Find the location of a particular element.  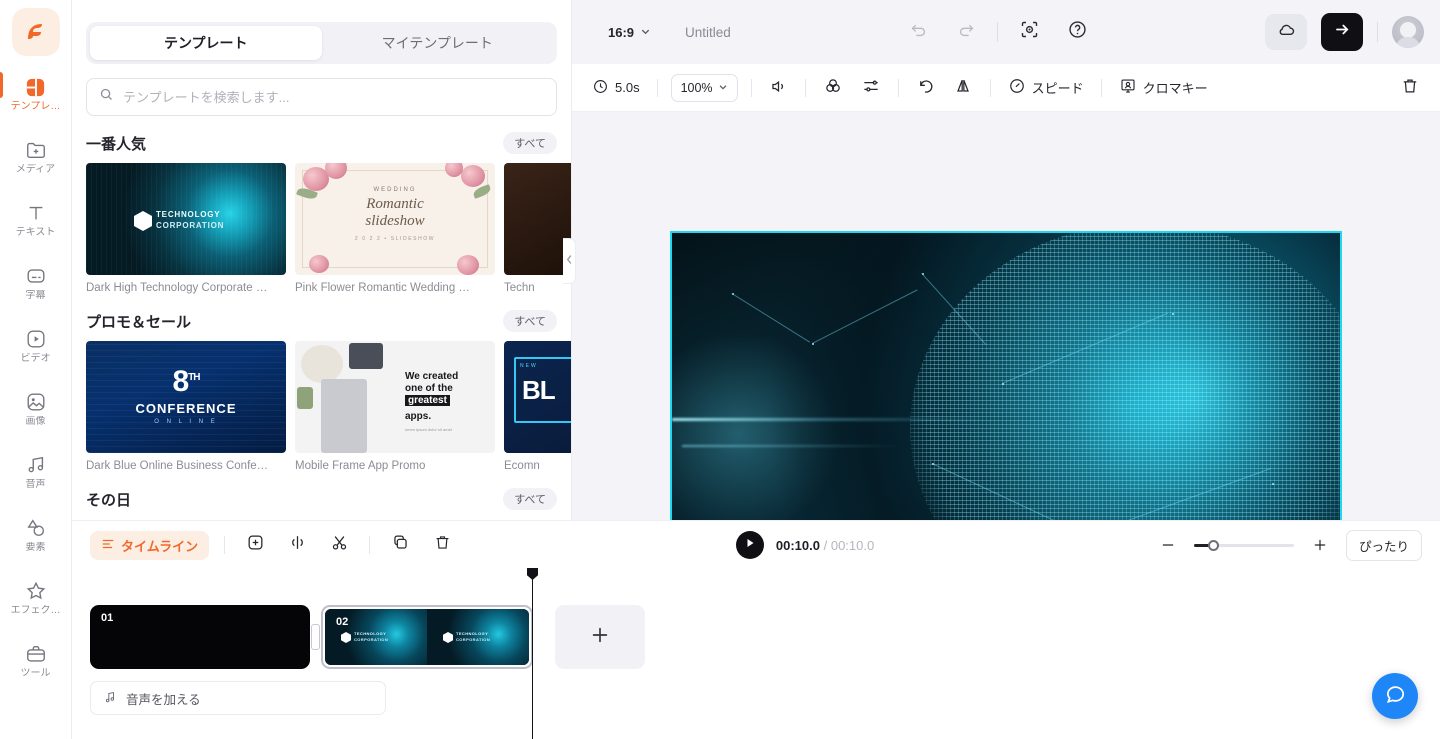

timeline-button: タイムライン is located at coordinates (150, 545).